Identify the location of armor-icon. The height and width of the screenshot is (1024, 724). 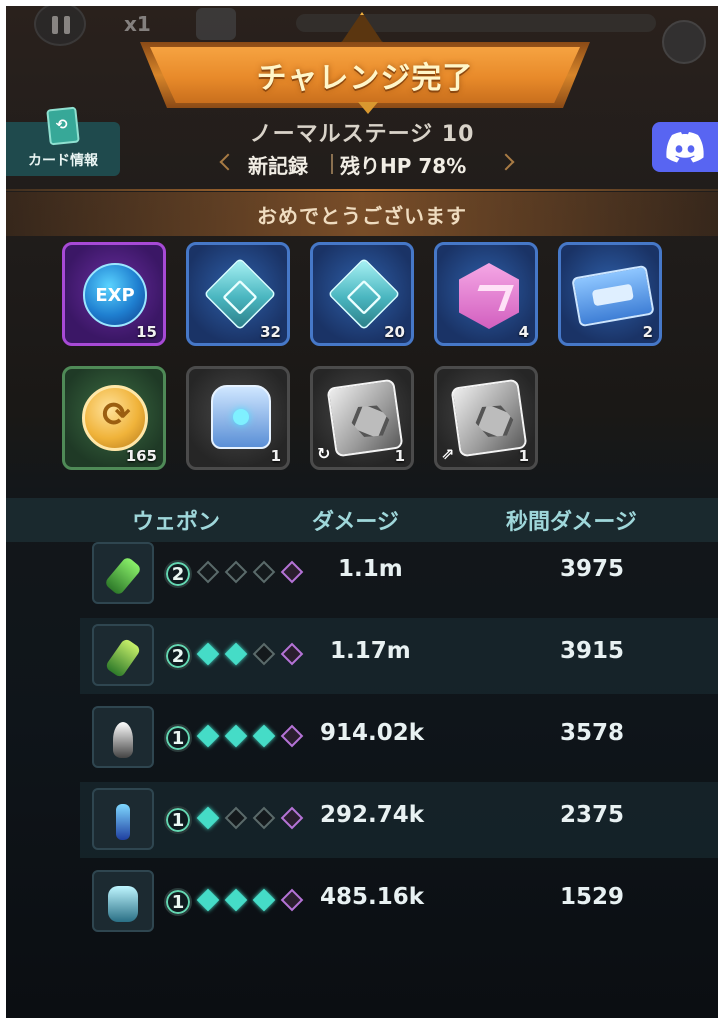
(241, 417).